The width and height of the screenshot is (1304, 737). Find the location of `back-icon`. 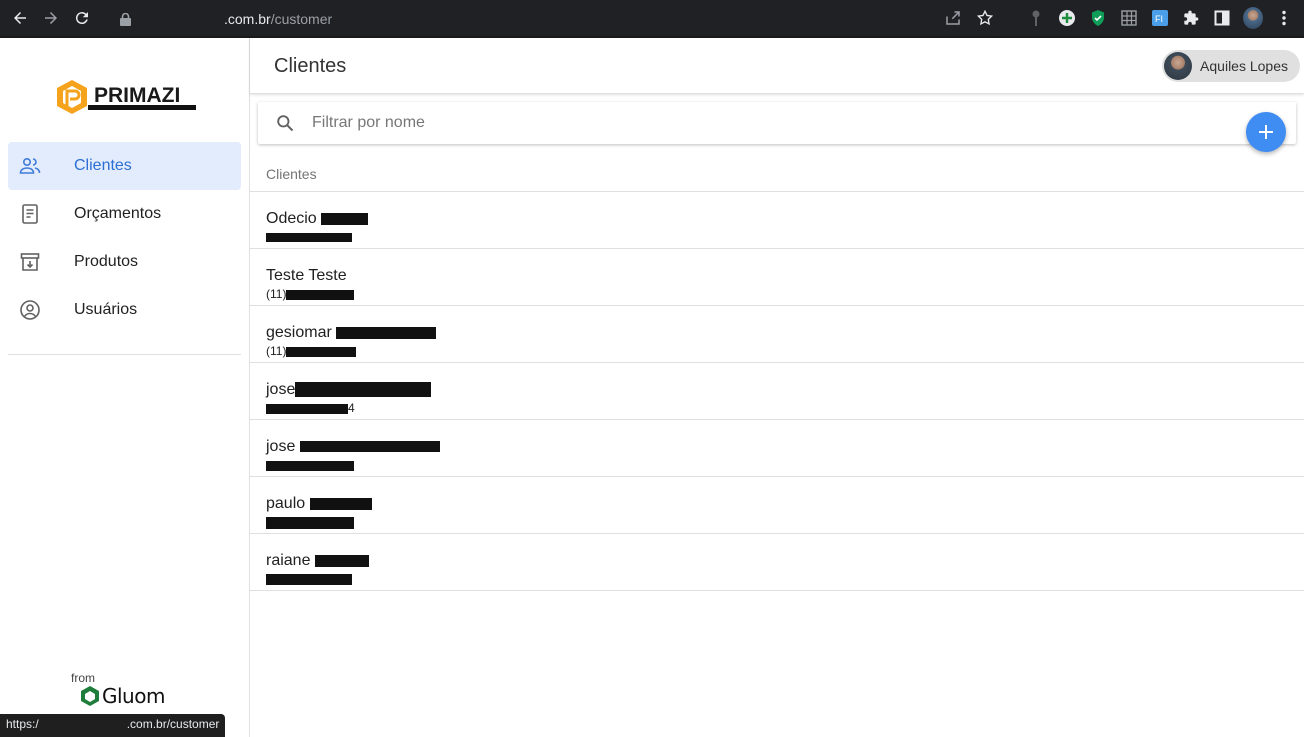

back-icon is located at coordinates (20, 18).